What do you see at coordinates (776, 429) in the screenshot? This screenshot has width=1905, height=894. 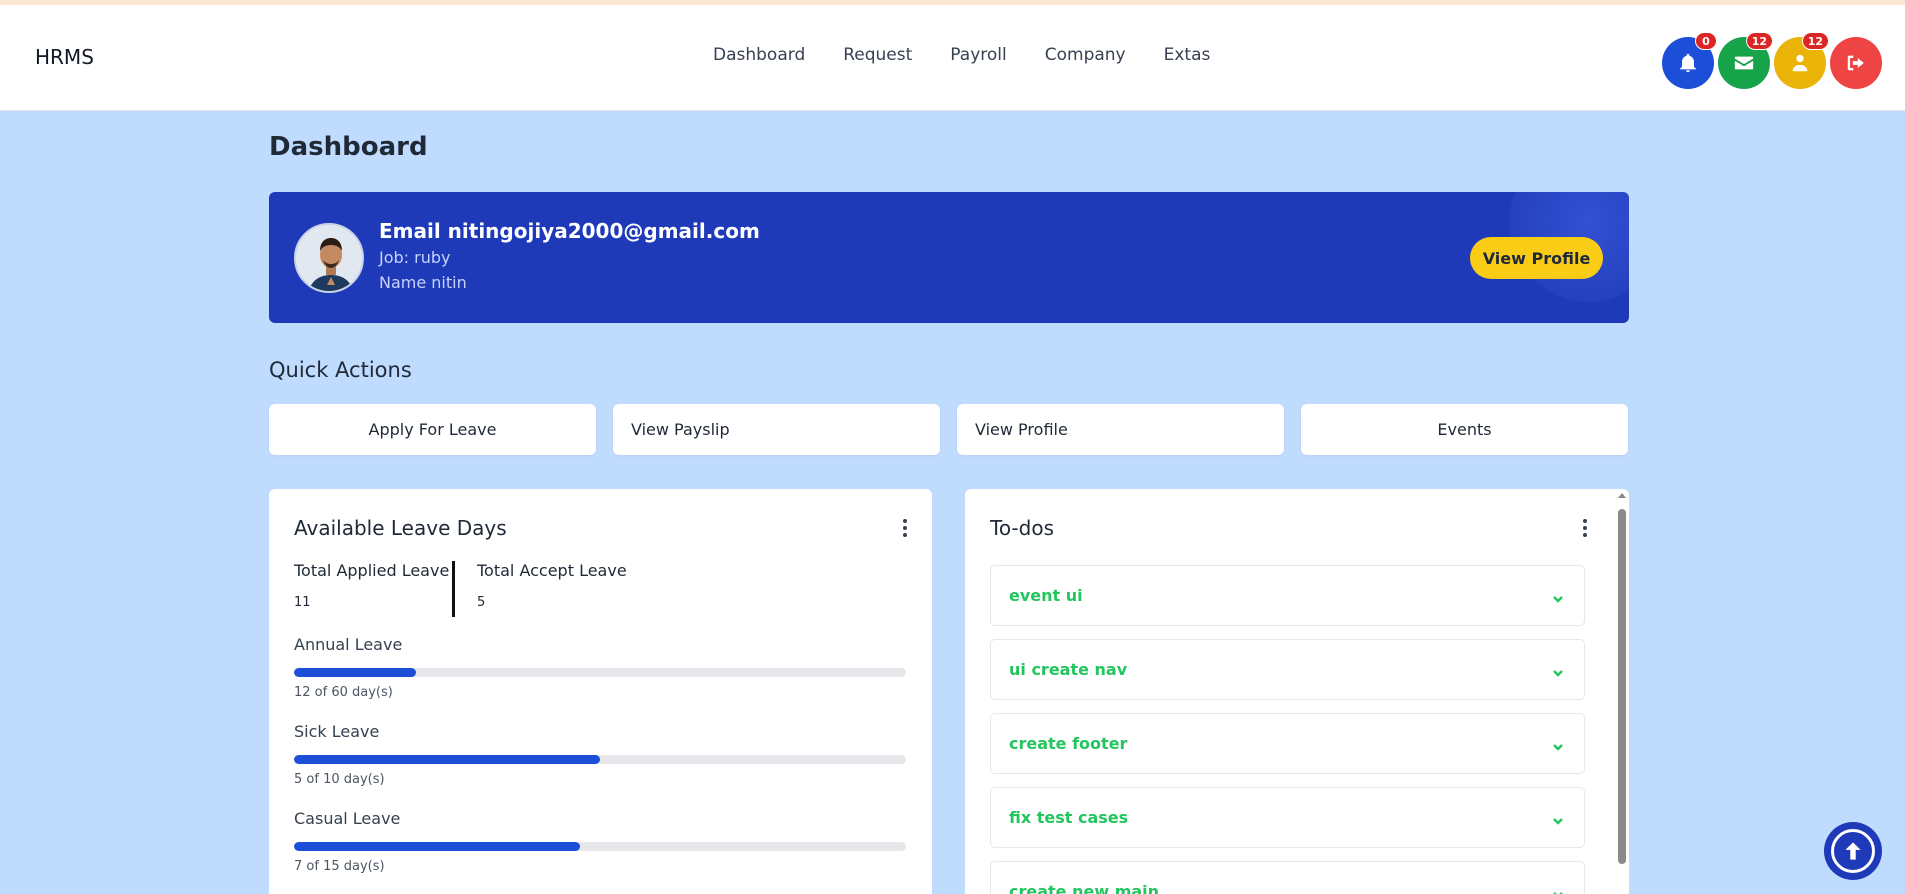 I see `view-payslip-button: View Payslip` at bounding box center [776, 429].